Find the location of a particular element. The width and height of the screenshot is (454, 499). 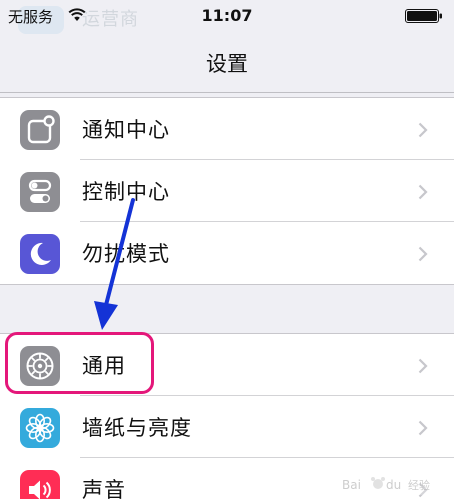

settings-row-control-center: 控制中心 is located at coordinates (227, 191).